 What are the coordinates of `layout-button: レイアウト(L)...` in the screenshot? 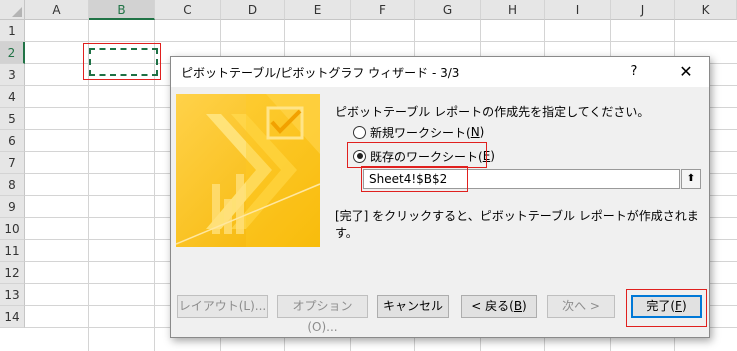 It's located at (222, 306).